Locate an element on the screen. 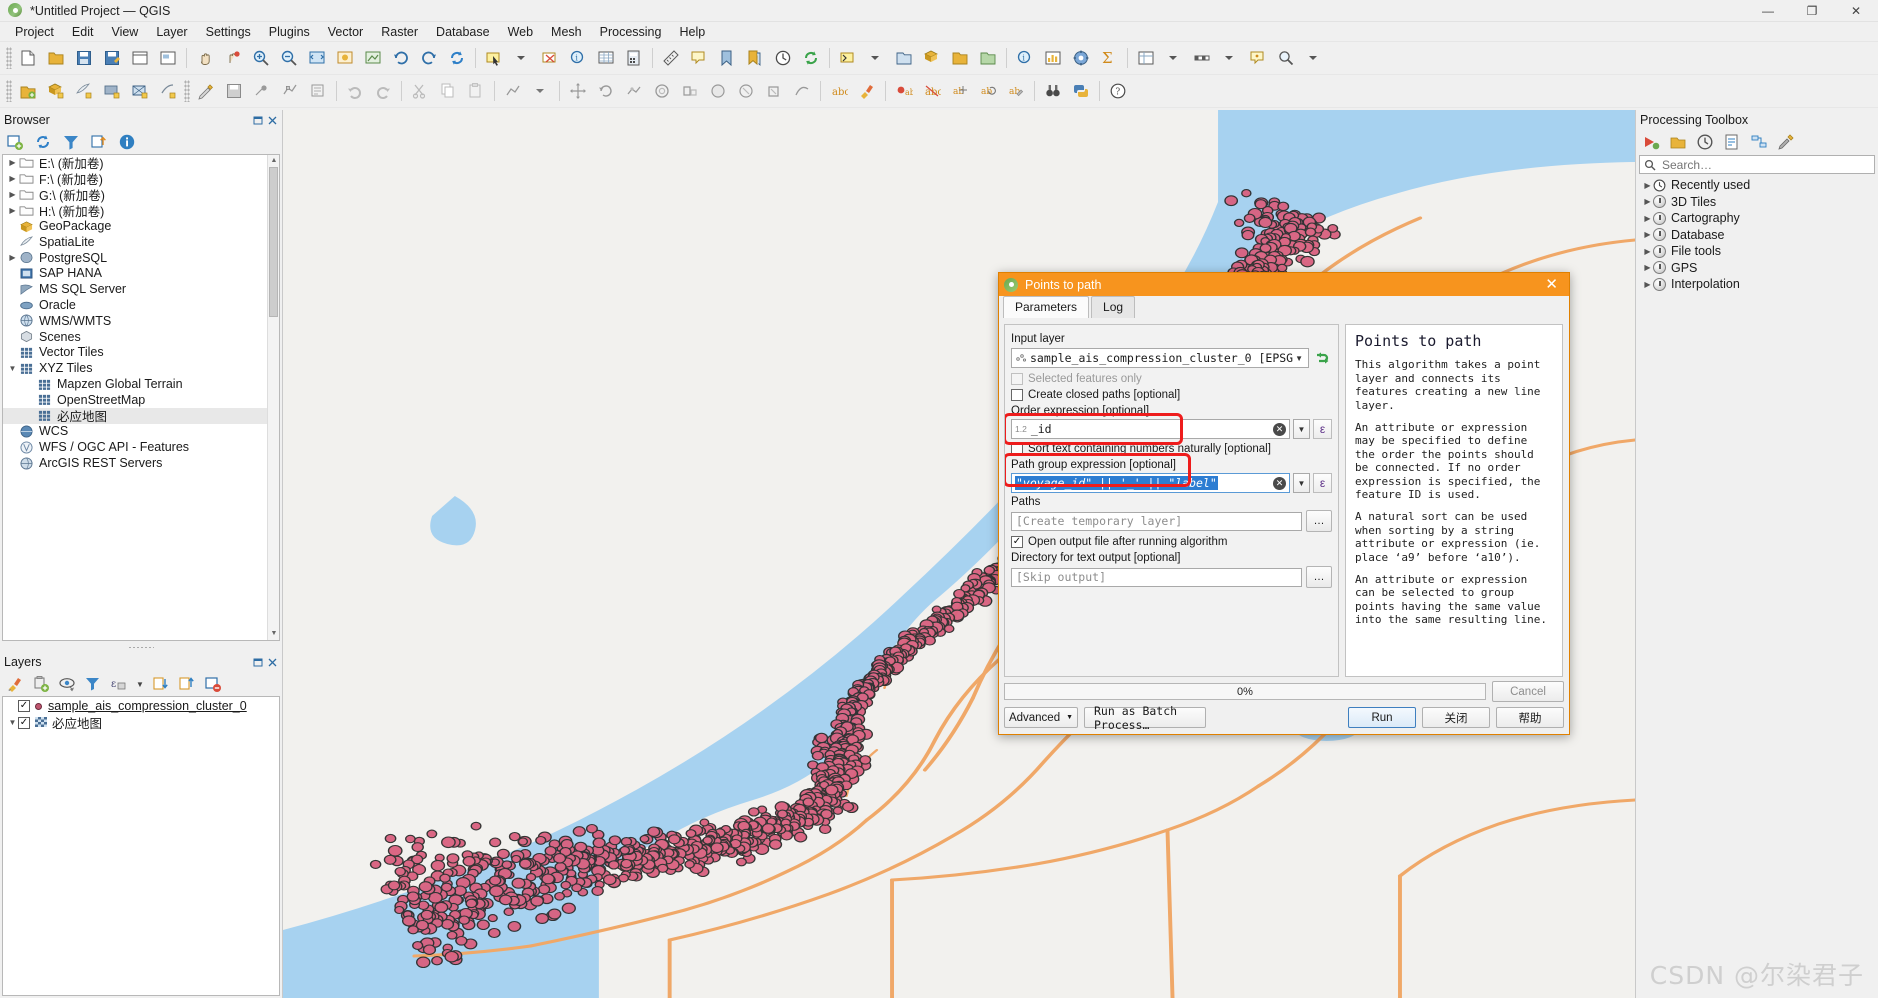 This screenshot has height=998, width=1878. tab-parameters: Parameters is located at coordinates (1046, 307).